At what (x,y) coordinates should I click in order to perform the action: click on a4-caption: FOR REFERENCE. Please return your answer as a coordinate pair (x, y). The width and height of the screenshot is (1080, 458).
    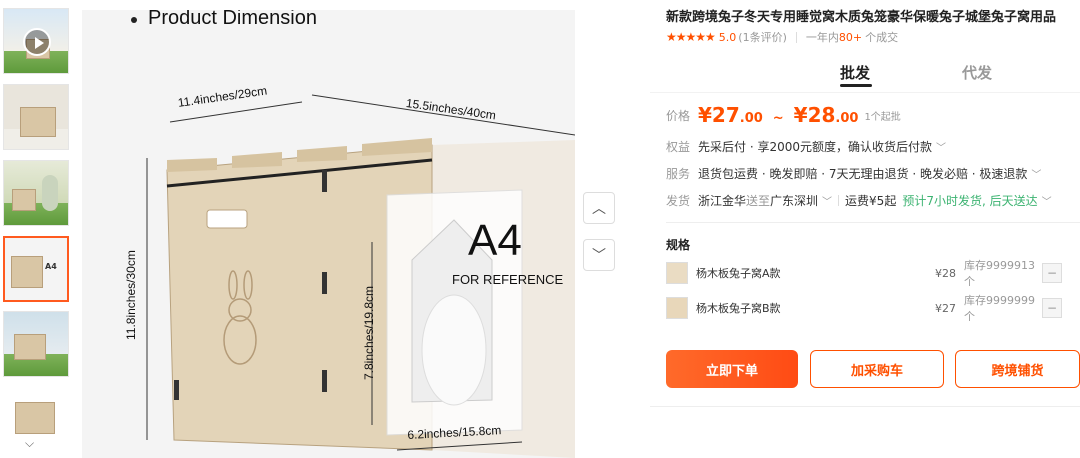
    Looking at the image, I should click on (508, 279).